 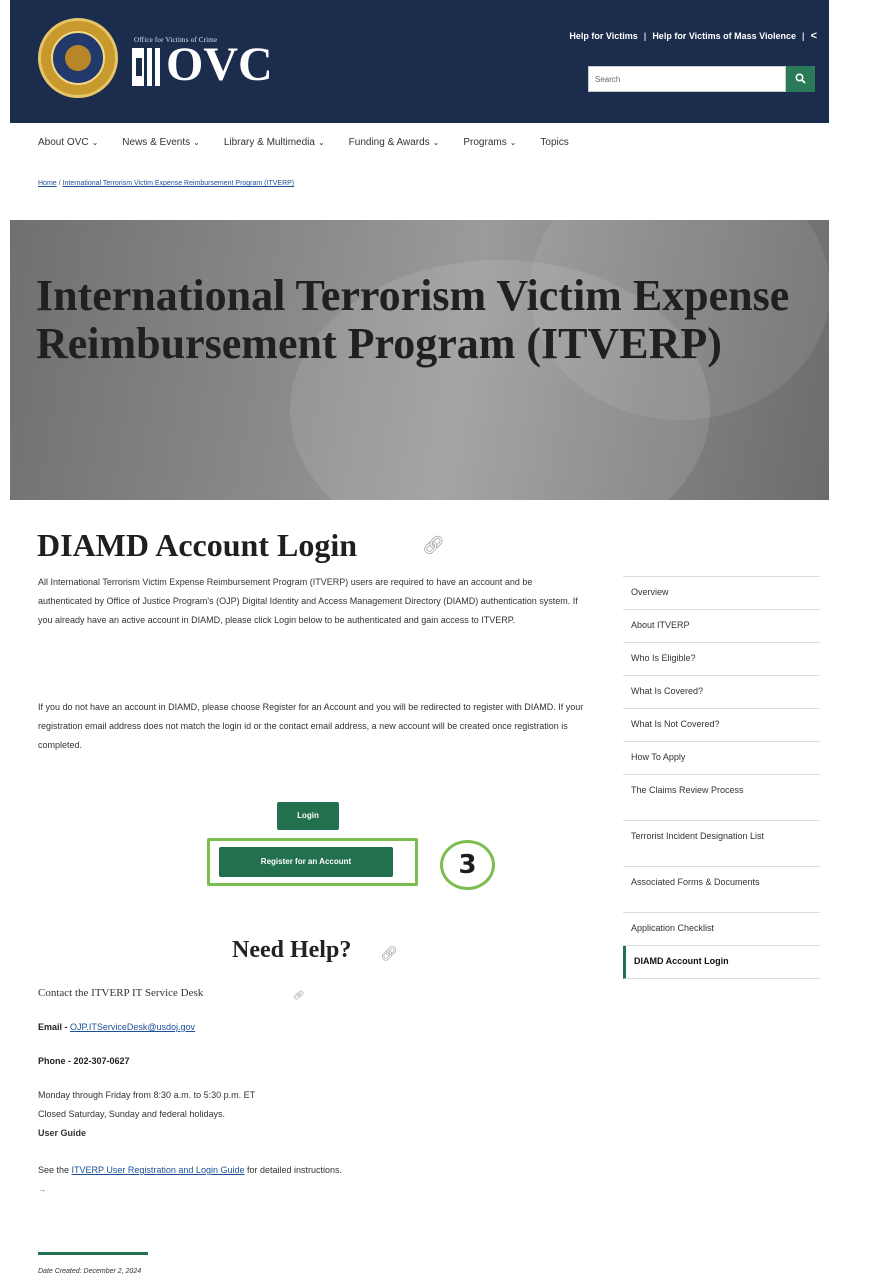 What do you see at coordinates (54, 1170) in the screenshot?
I see `guide-prefix: See the` at bounding box center [54, 1170].